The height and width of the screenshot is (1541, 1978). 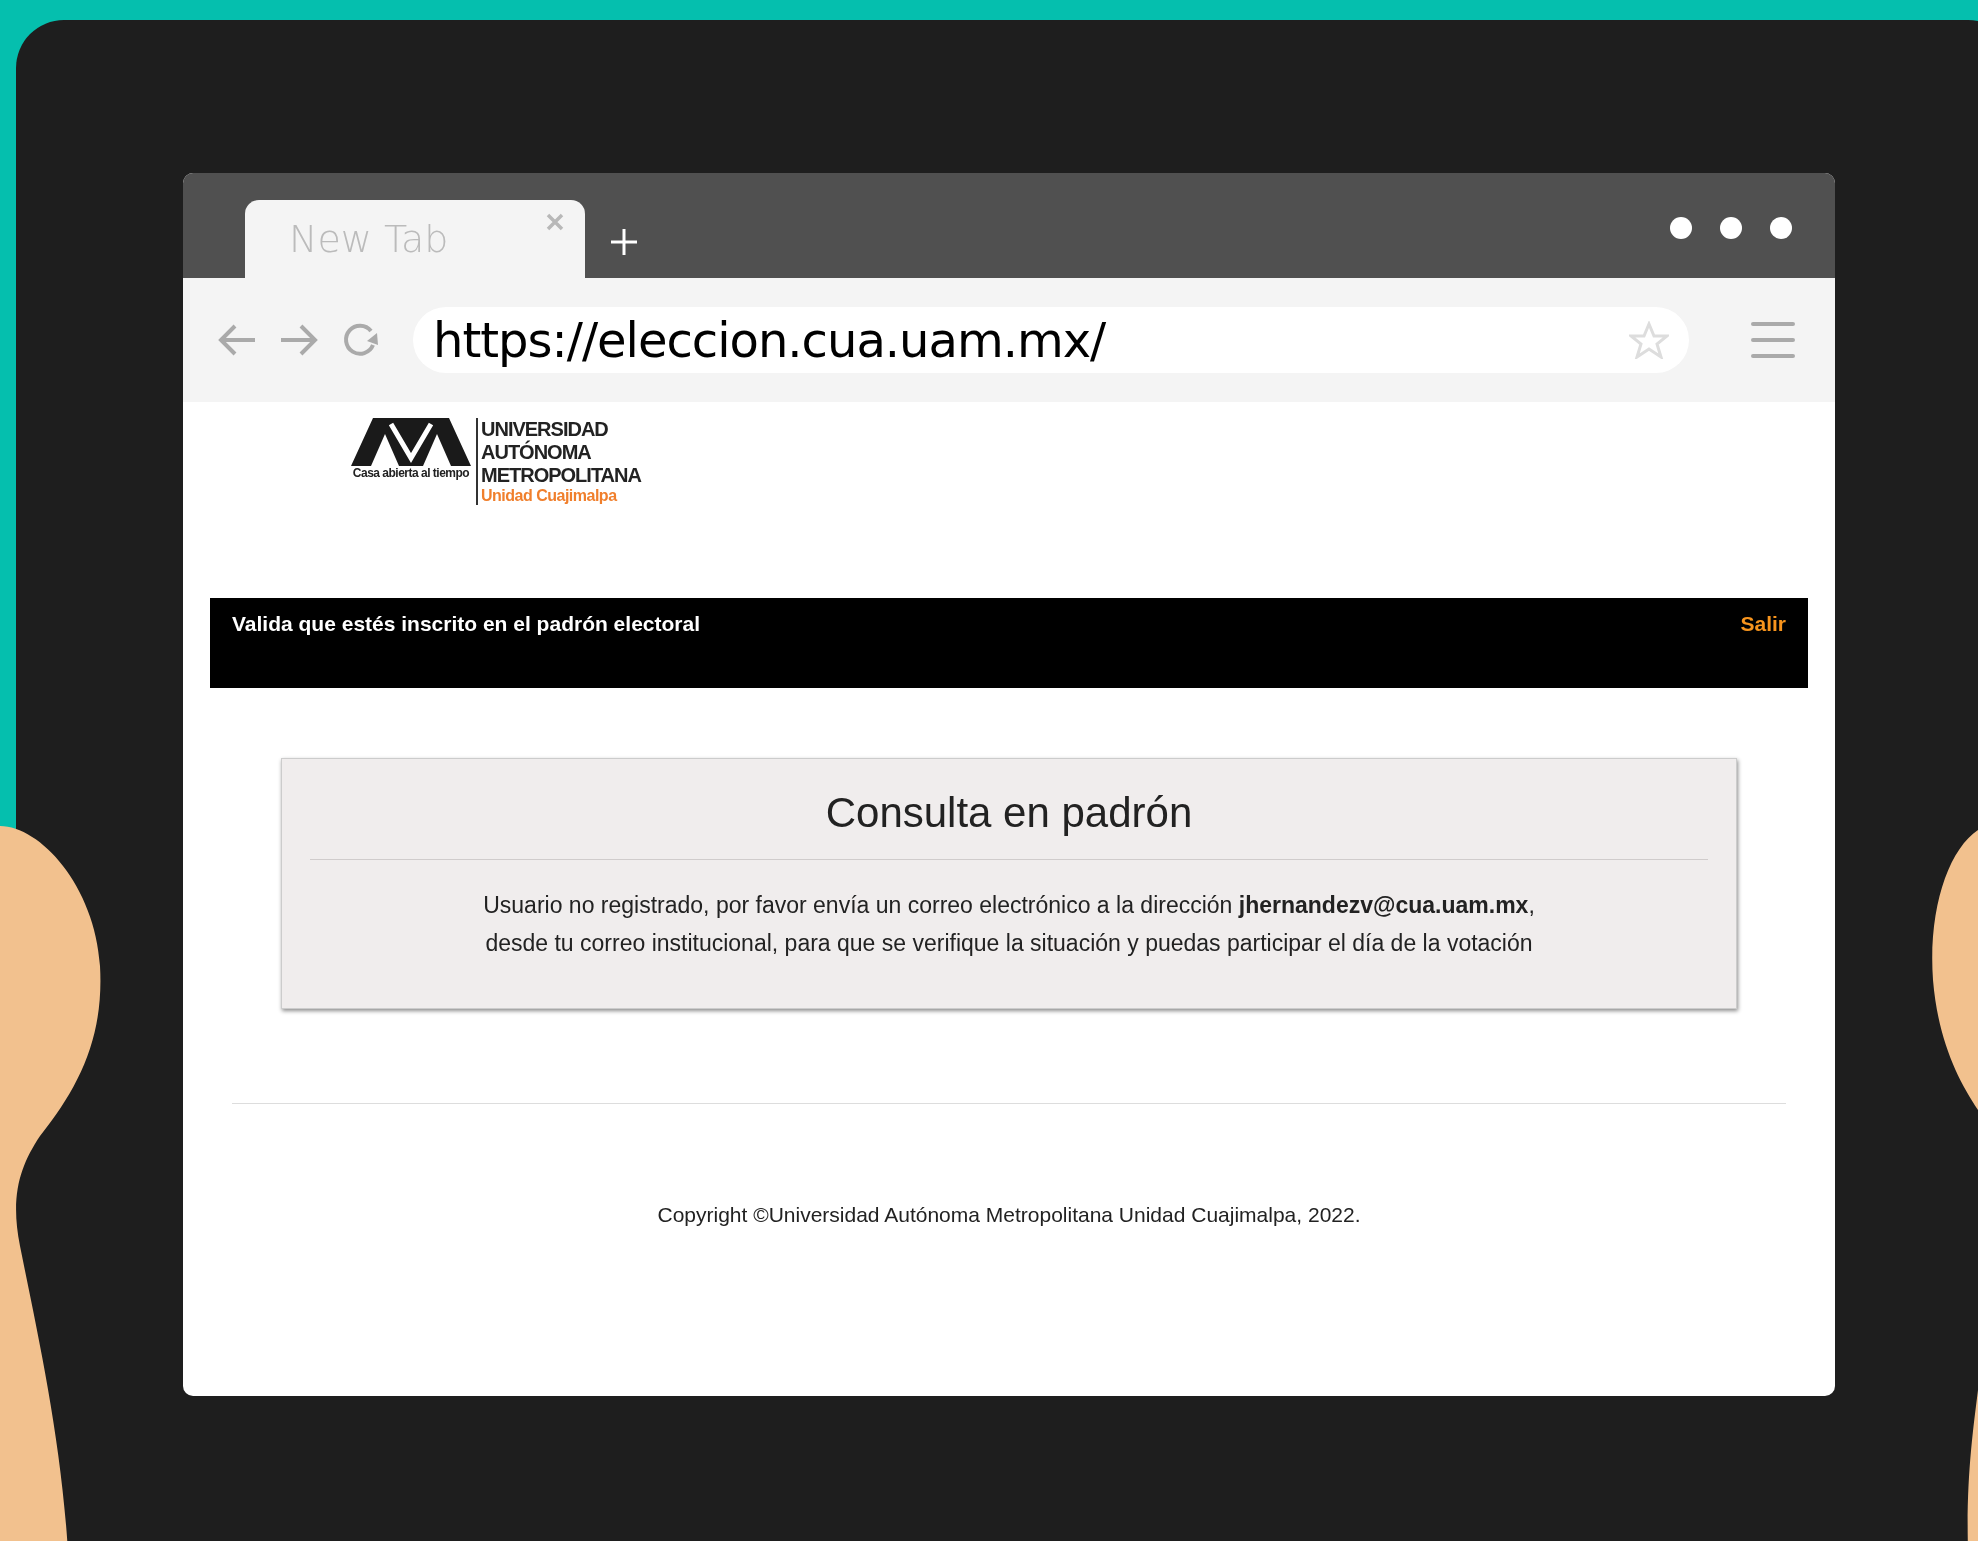 I want to click on header-title: Valida que estés inscrito en el padrón electoral, so click(x=466, y=624).